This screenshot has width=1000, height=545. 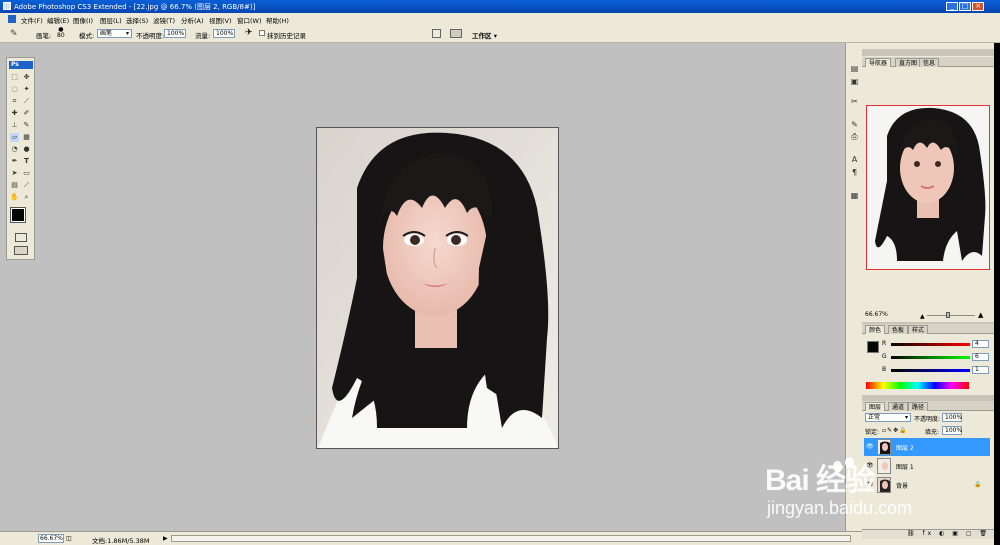 What do you see at coordinates (26, 185) in the screenshot?
I see `eyedropper-tool-icon: ⟋` at bounding box center [26, 185].